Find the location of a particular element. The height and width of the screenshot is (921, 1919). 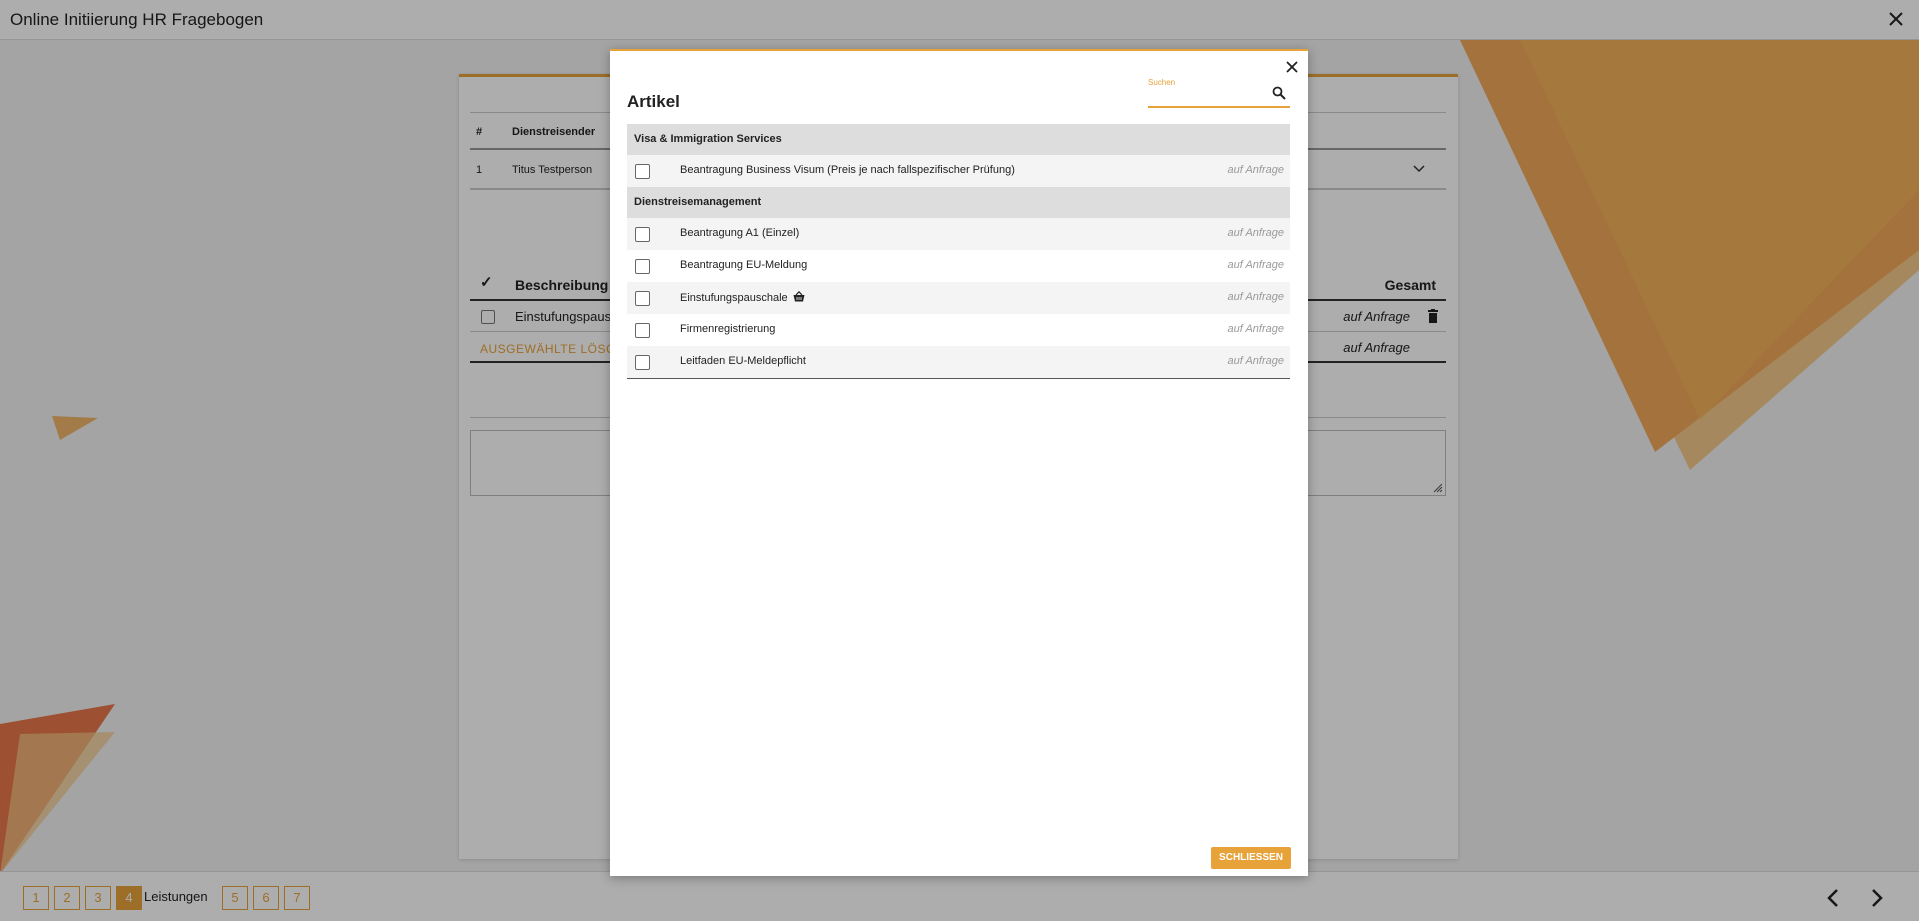

item-name: Beantragung A1 (Einzel) is located at coordinates (740, 233).